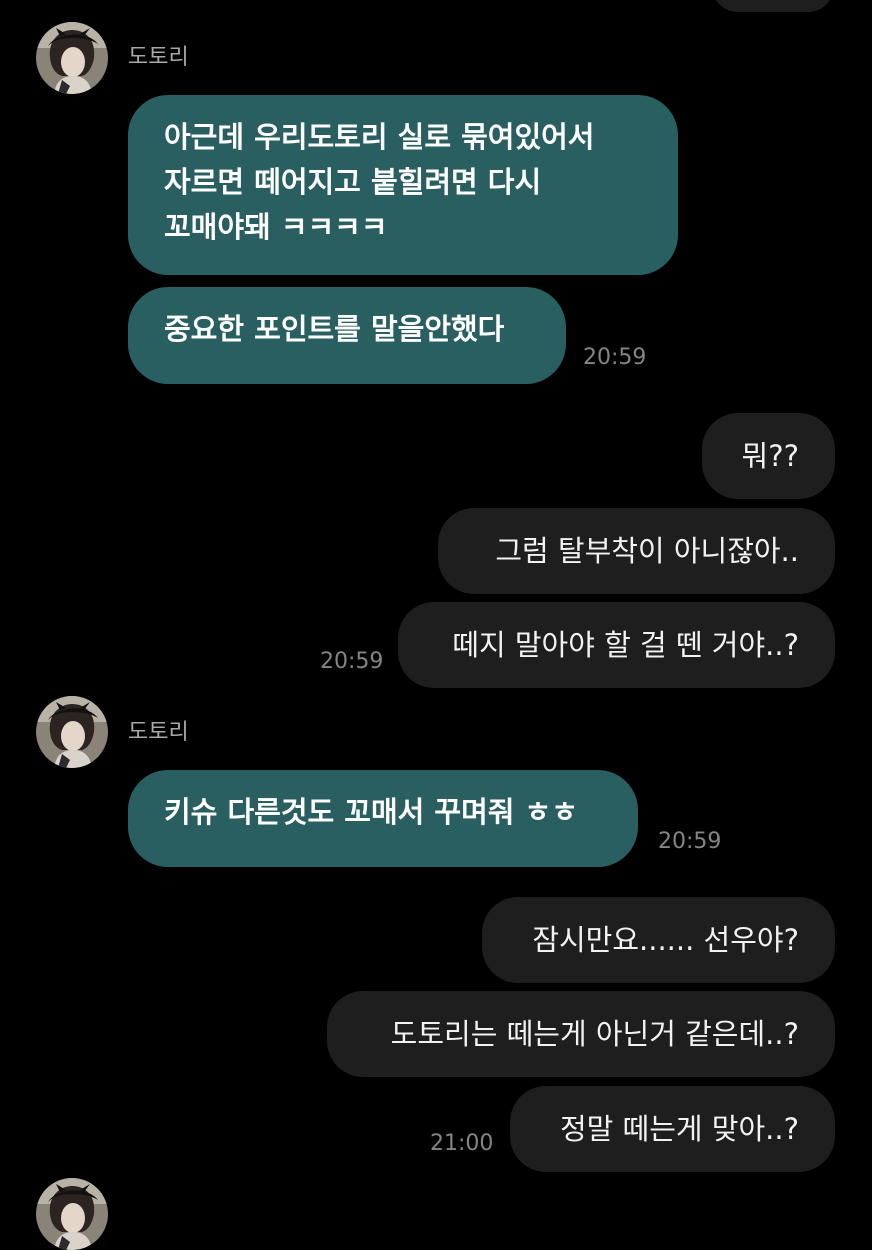 The image size is (872, 1250). Describe the element at coordinates (371, 812) in the screenshot. I see `message-text: 키슈 다른것도 꼬매서 꾸며줘 ㅎㅎ` at that location.